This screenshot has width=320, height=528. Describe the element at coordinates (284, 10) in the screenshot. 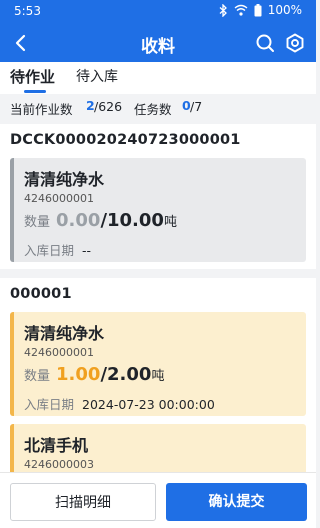

I see `battery-level: 100%` at that location.